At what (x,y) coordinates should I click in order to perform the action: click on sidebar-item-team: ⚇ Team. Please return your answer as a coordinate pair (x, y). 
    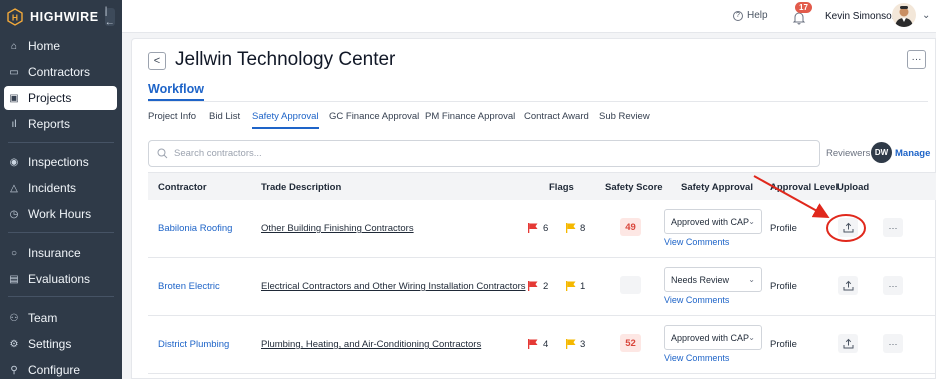
    Looking at the image, I should click on (60, 318).